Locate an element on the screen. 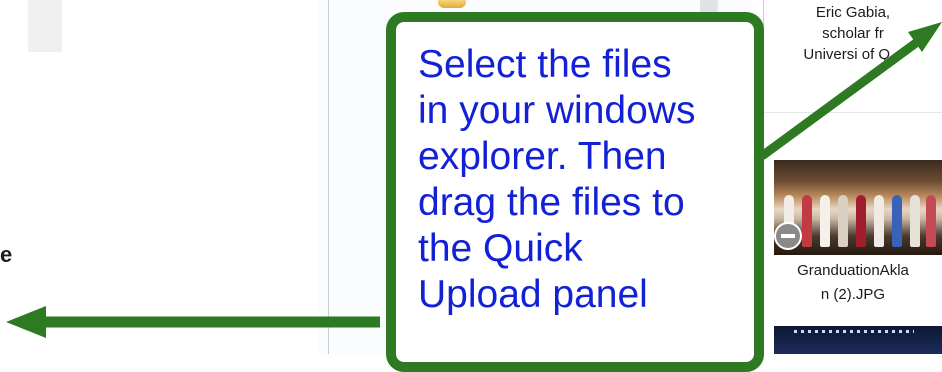 Image resolution: width=942 pixels, height=372 pixels. thumbnail-caption-line: Eric Gabia, is located at coordinates (853, 12).